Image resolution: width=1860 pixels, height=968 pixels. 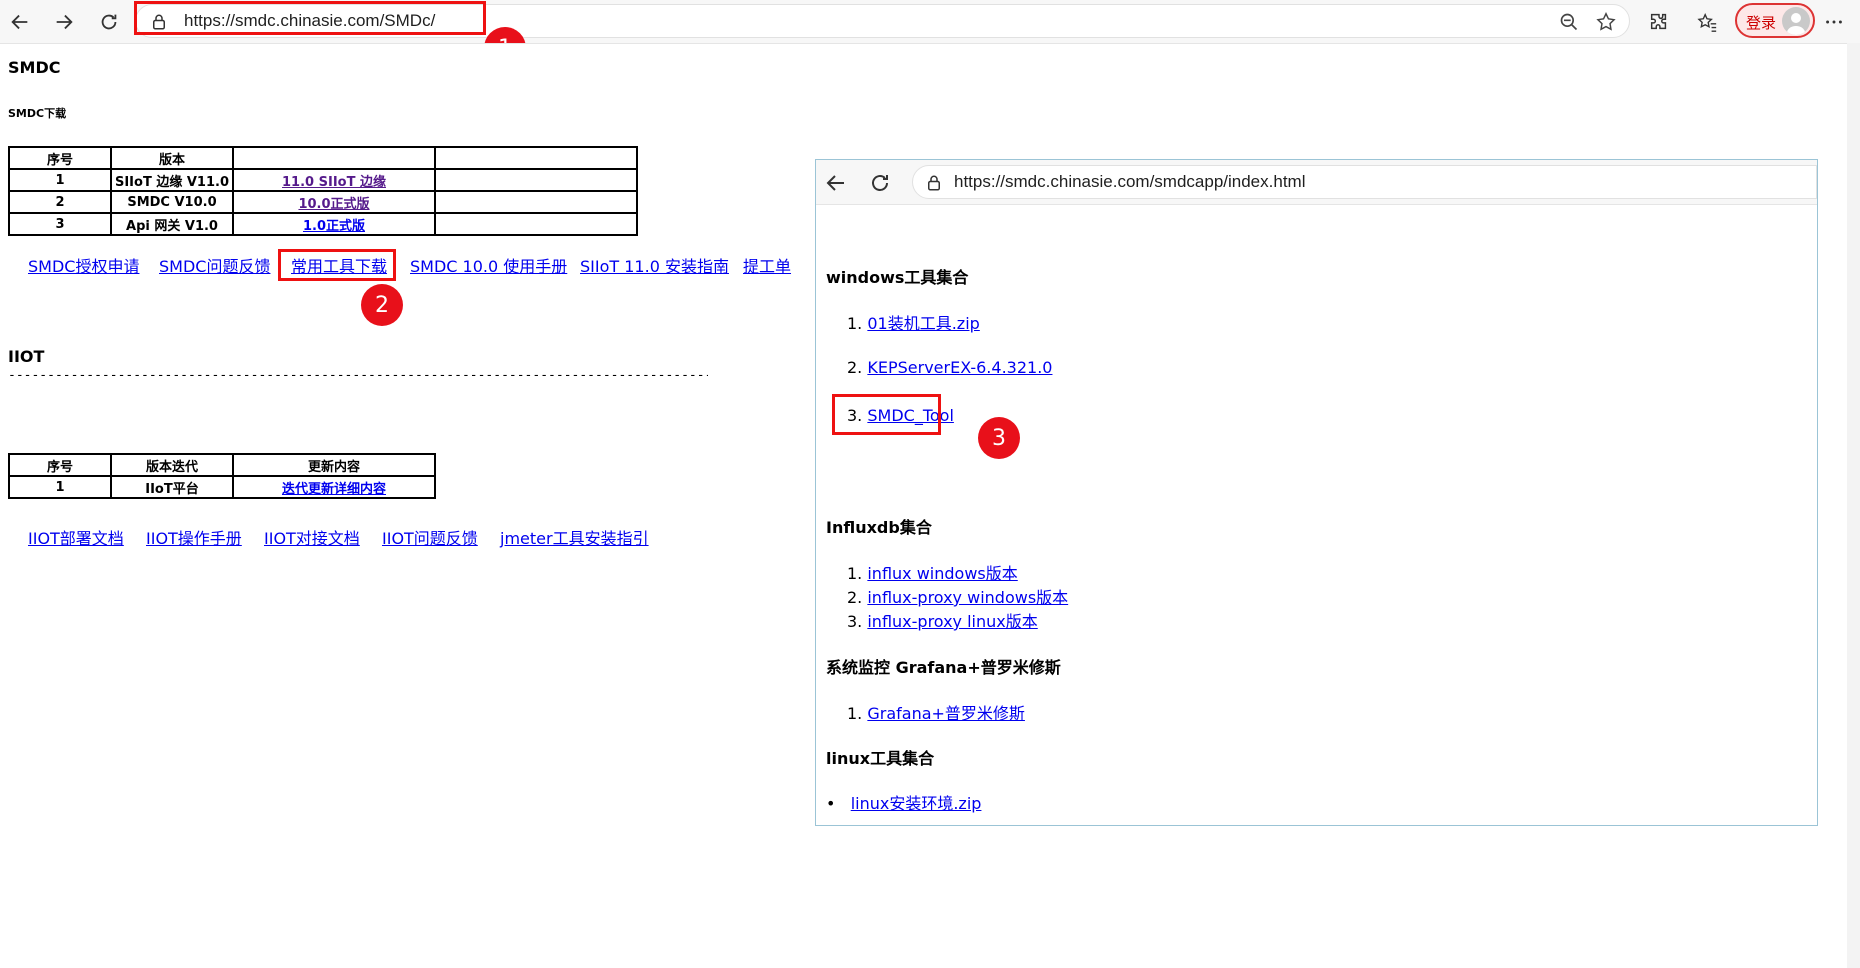 I want to click on table-row: 3 Api 网关 V1.0 1.0正式版, so click(x=323, y=224).